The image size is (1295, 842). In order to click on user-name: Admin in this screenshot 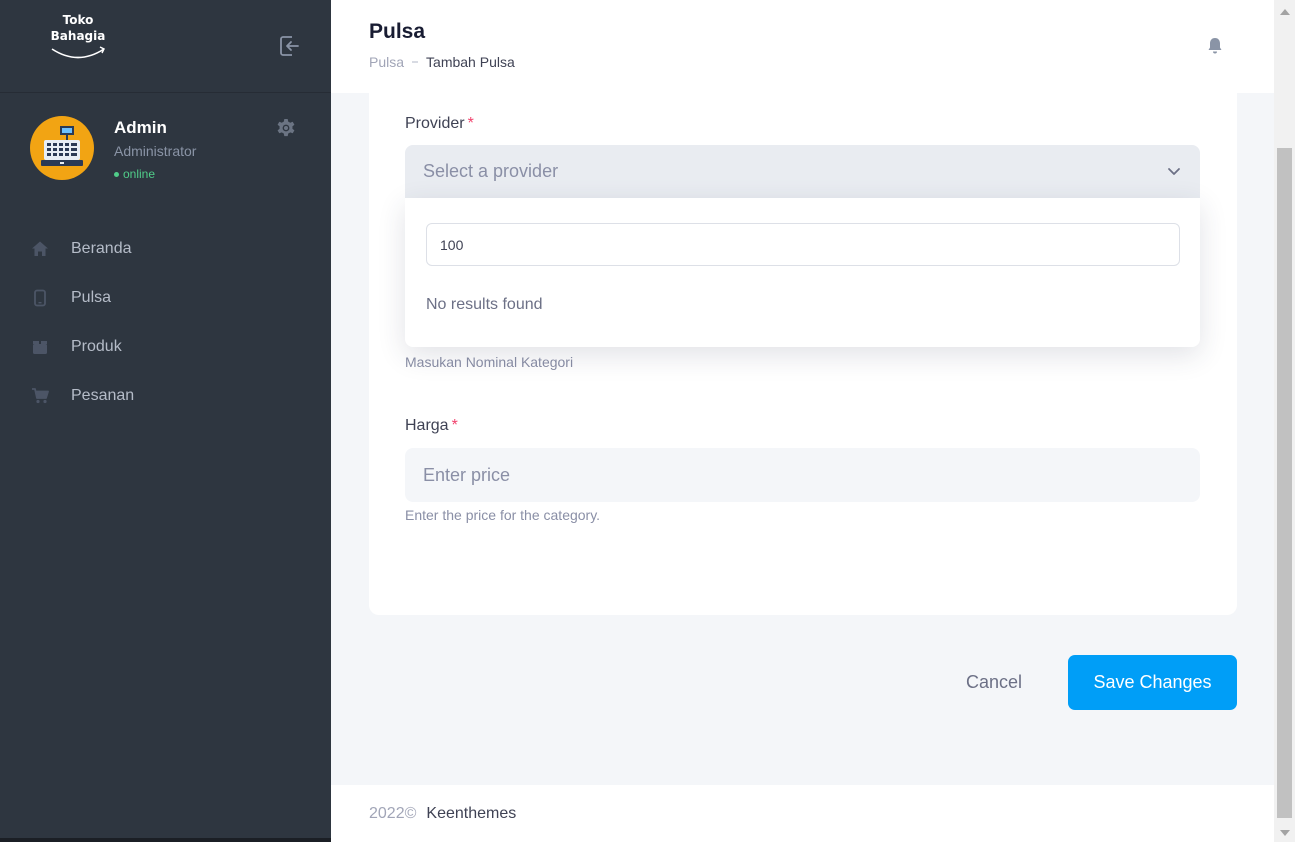, I will do `click(140, 127)`.